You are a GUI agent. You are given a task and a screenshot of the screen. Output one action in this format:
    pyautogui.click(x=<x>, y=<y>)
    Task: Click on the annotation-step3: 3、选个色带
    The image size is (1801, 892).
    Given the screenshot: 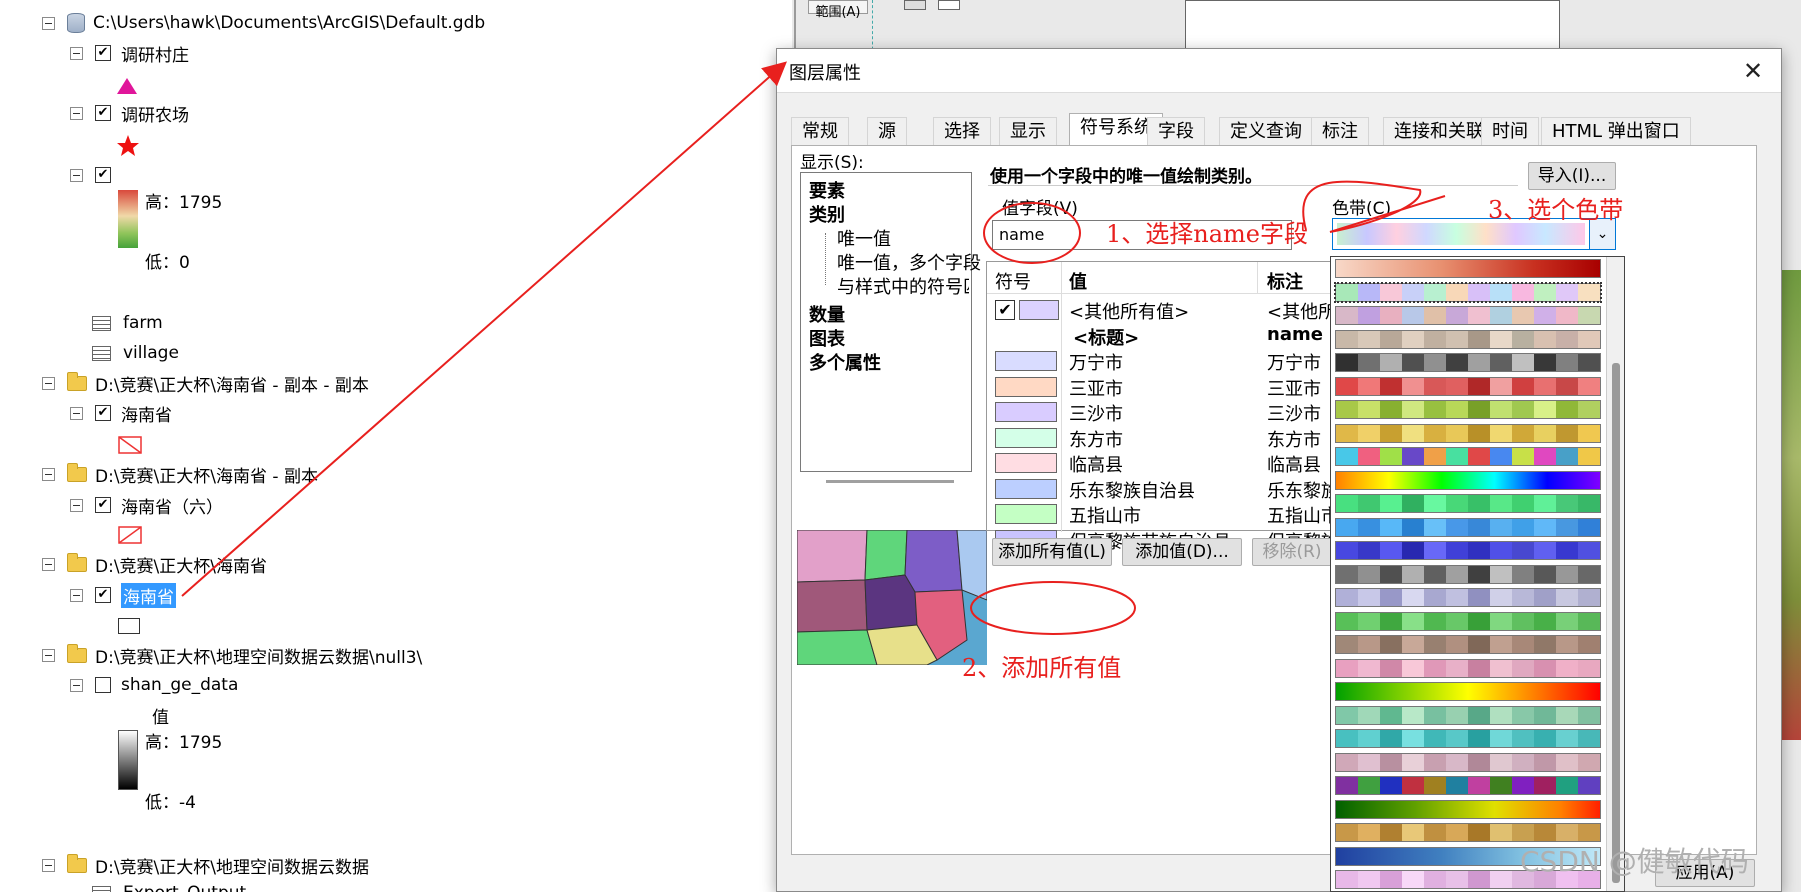 What is the action you would take?
    pyautogui.click(x=1556, y=210)
    